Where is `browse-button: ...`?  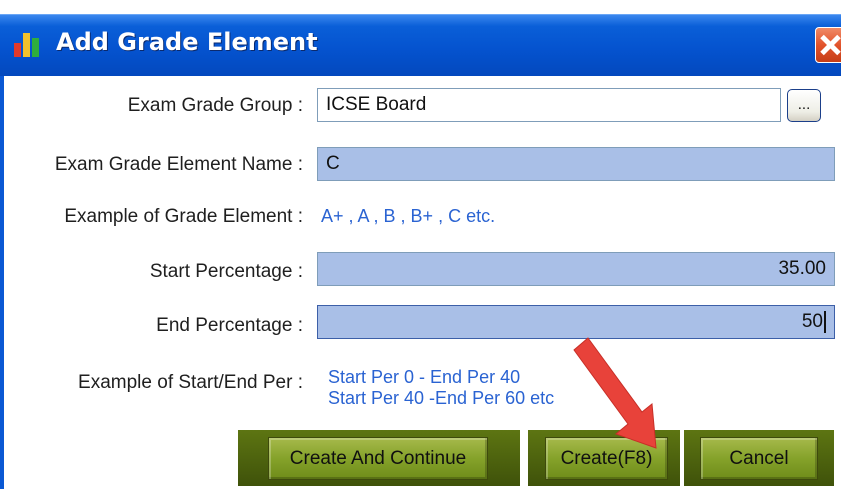 browse-button: ... is located at coordinates (804, 105).